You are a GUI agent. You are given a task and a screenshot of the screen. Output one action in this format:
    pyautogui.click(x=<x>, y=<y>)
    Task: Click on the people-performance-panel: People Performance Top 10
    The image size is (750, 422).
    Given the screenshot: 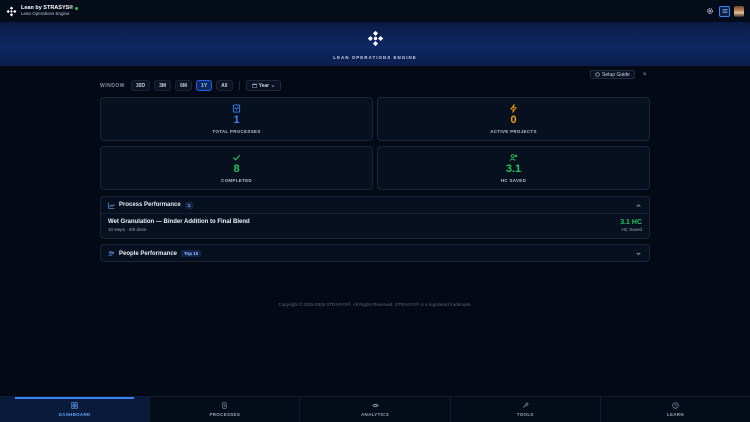 What is the action you would take?
    pyautogui.click(x=375, y=253)
    